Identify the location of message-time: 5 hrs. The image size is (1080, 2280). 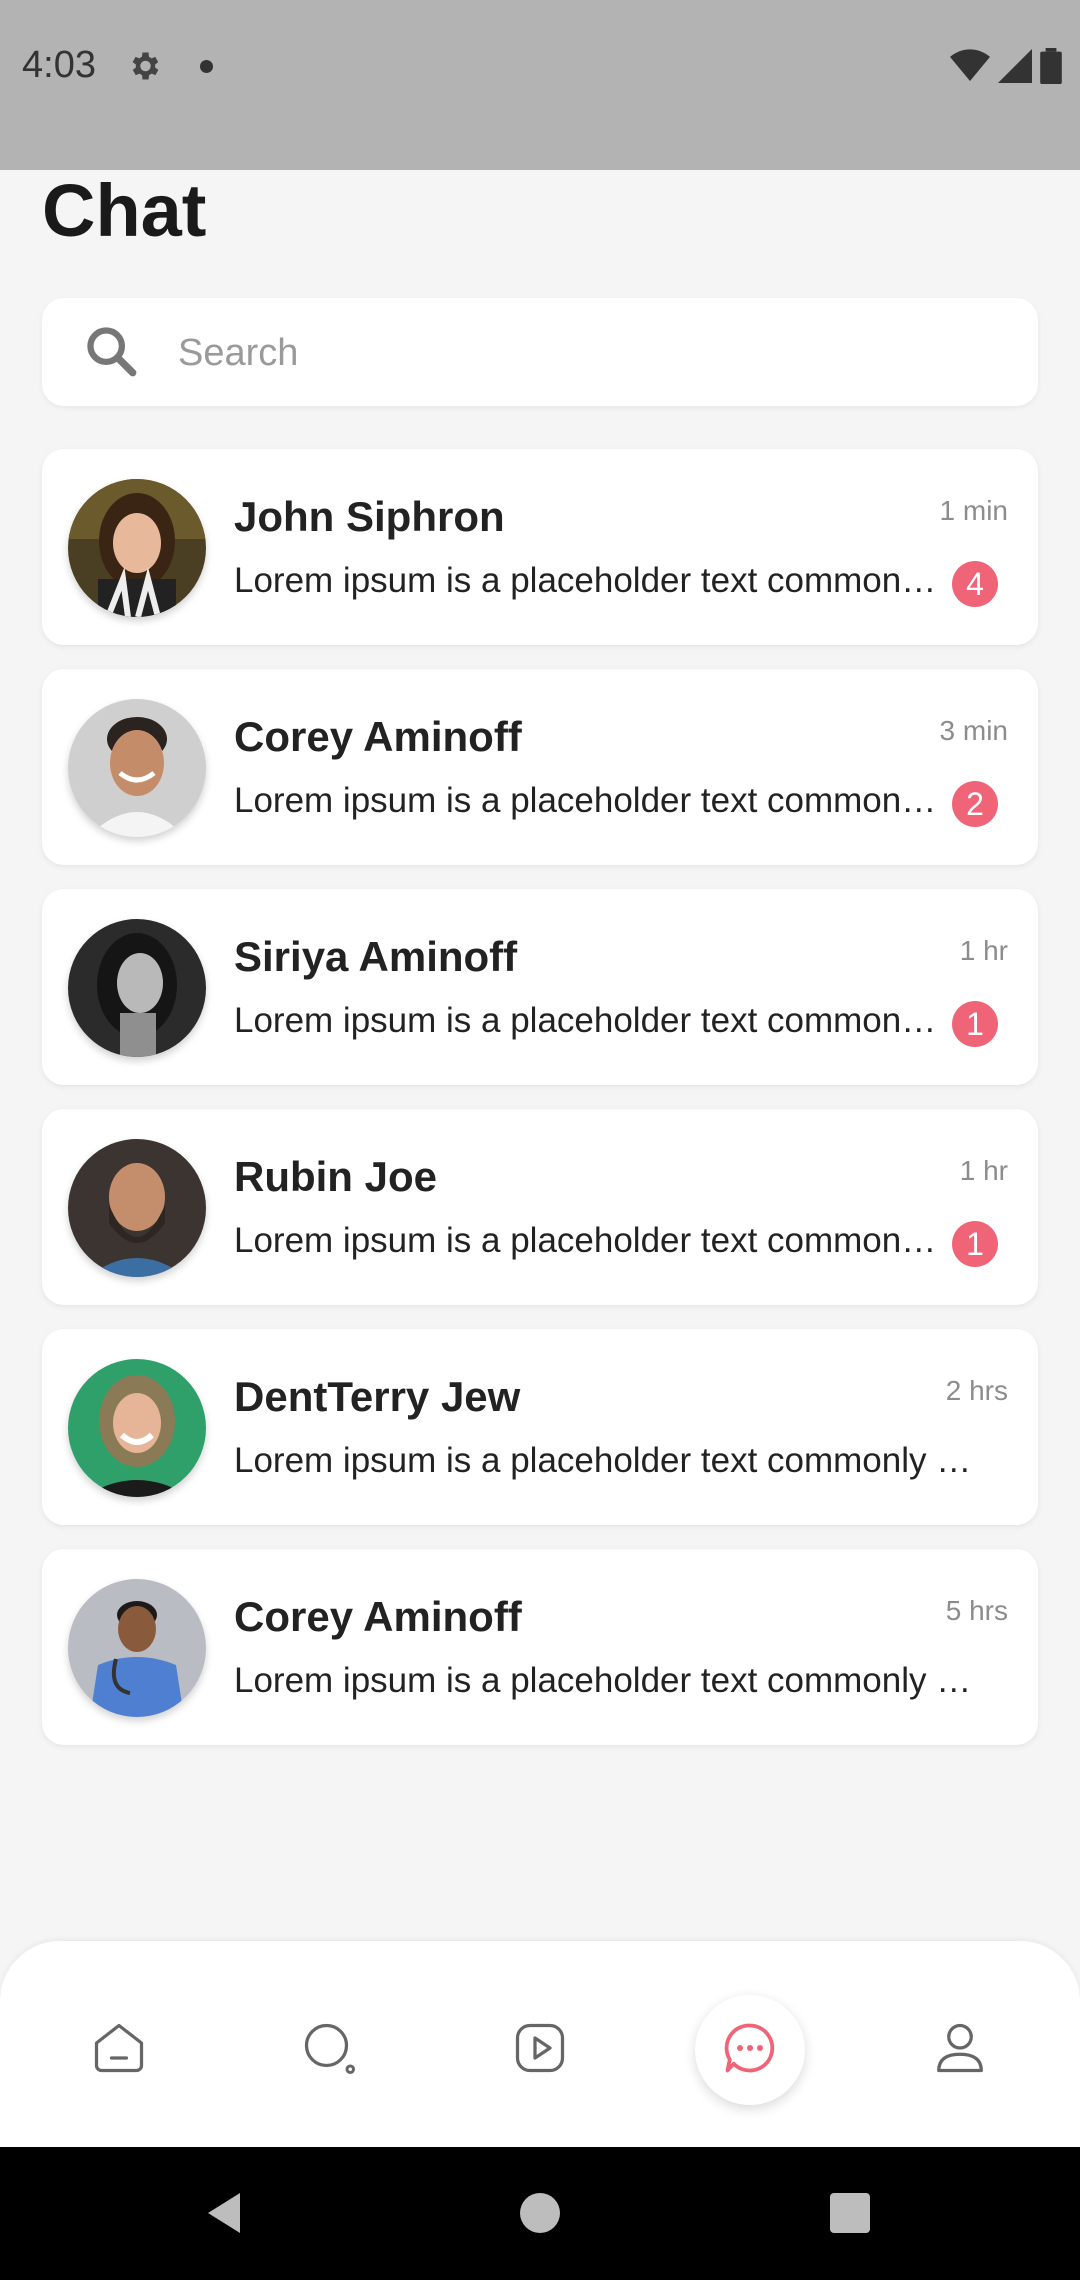
(976, 1610).